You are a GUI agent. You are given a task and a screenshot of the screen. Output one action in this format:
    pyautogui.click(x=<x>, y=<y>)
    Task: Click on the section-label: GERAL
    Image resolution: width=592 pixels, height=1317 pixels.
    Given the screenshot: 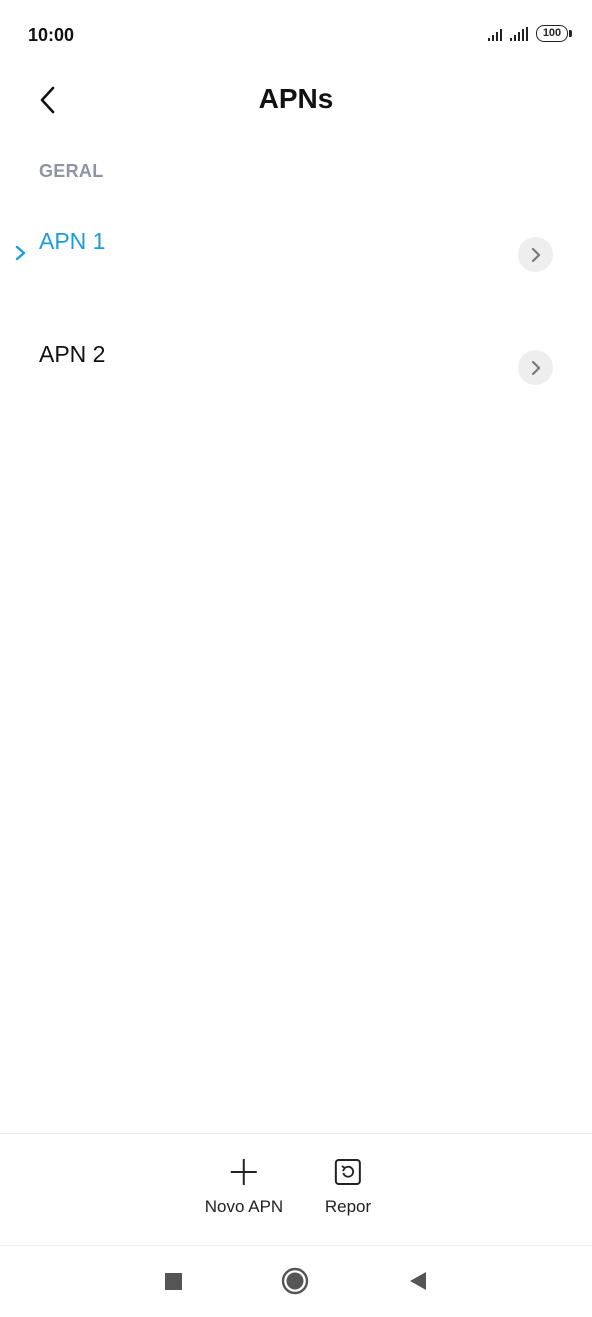 What is the action you would take?
    pyautogui.click(x=71, y=171)
    